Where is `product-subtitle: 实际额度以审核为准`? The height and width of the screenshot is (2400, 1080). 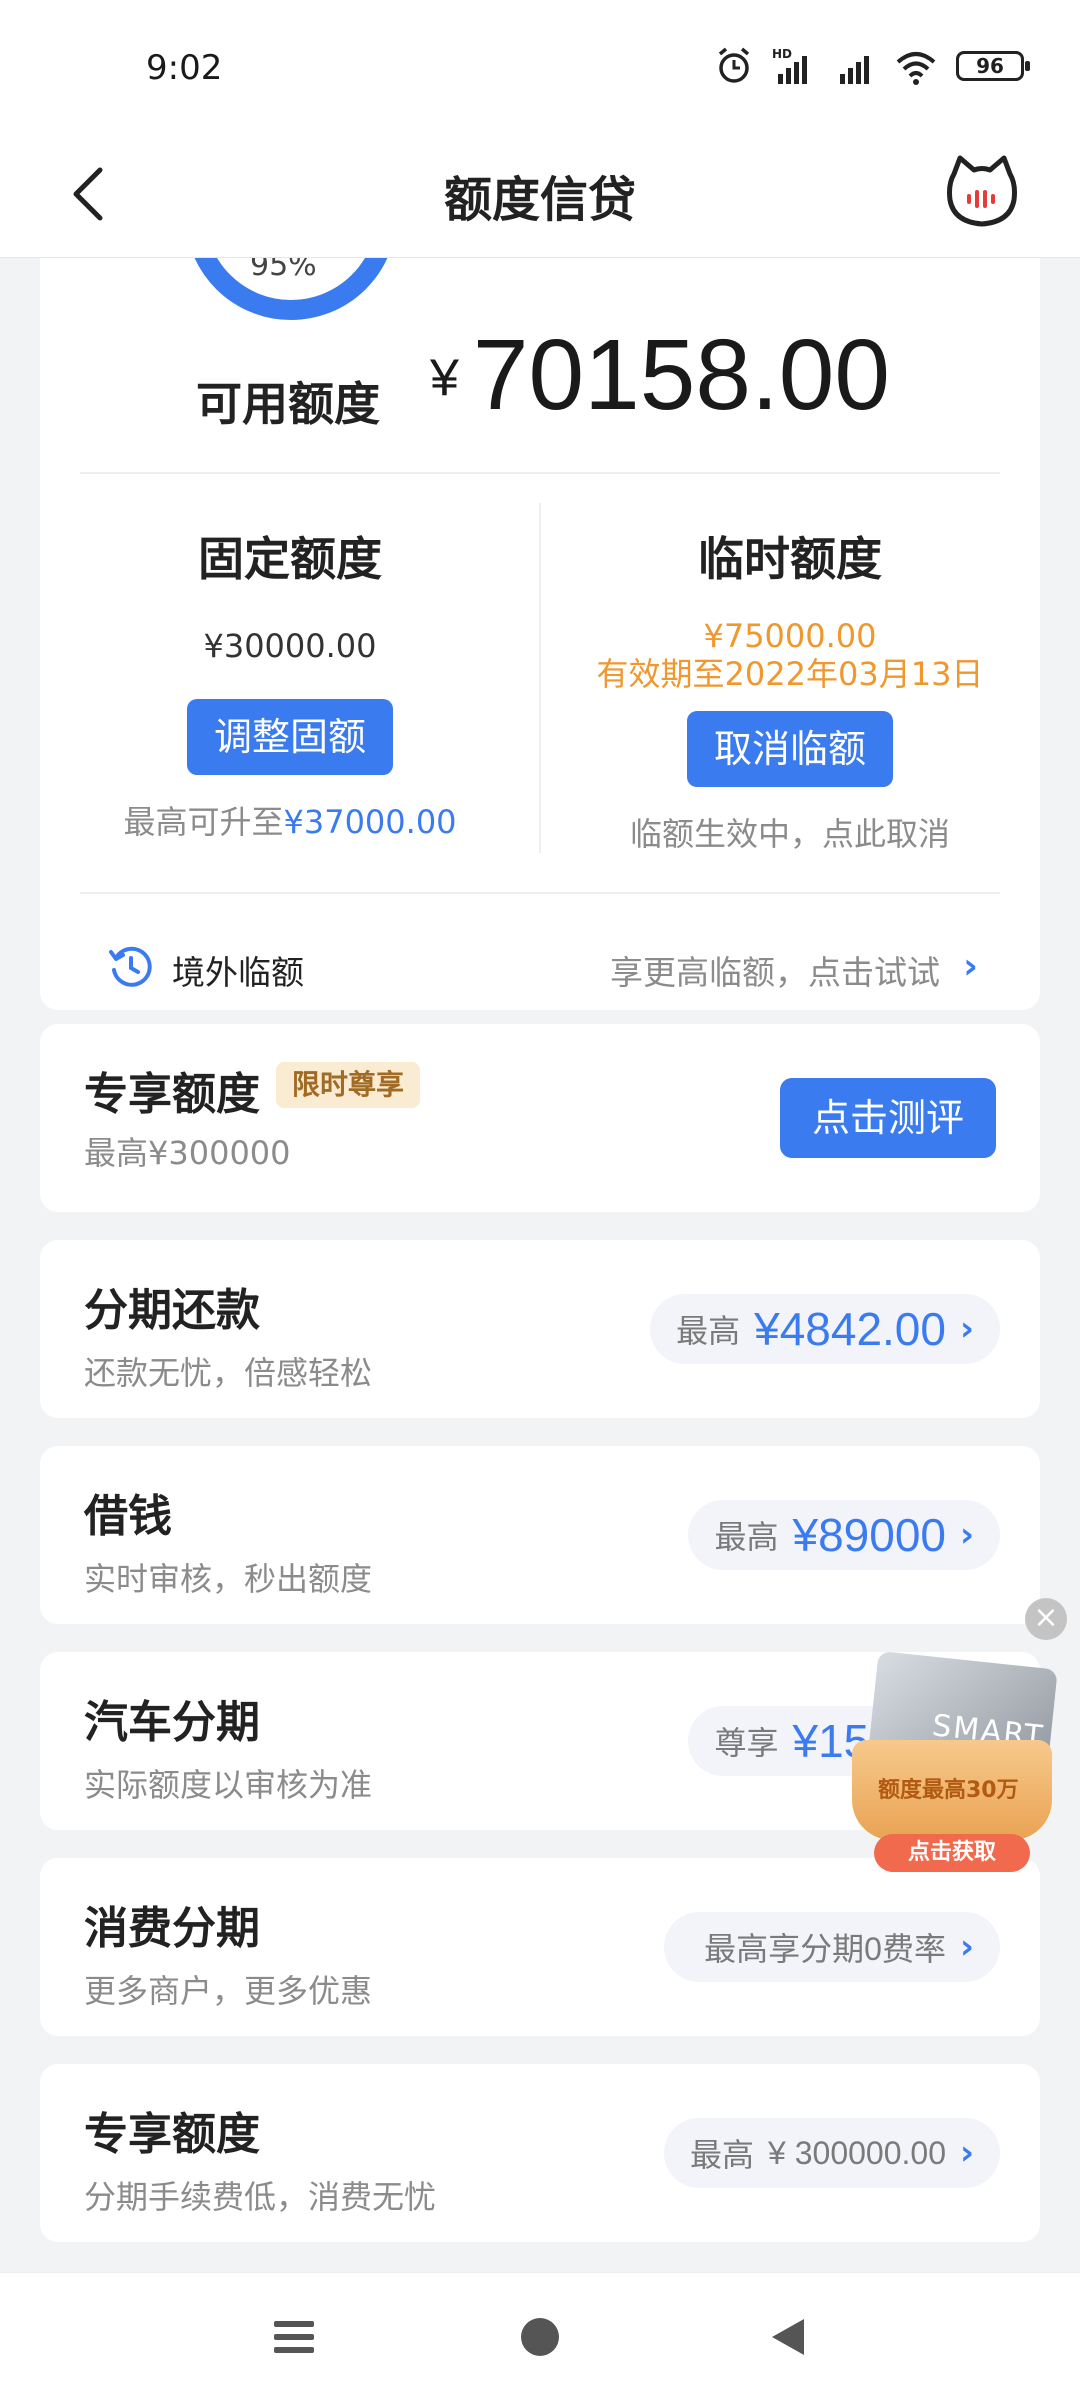 product-subtitle: 实际额度以审核为准 is located at coordinates (228, 1785).